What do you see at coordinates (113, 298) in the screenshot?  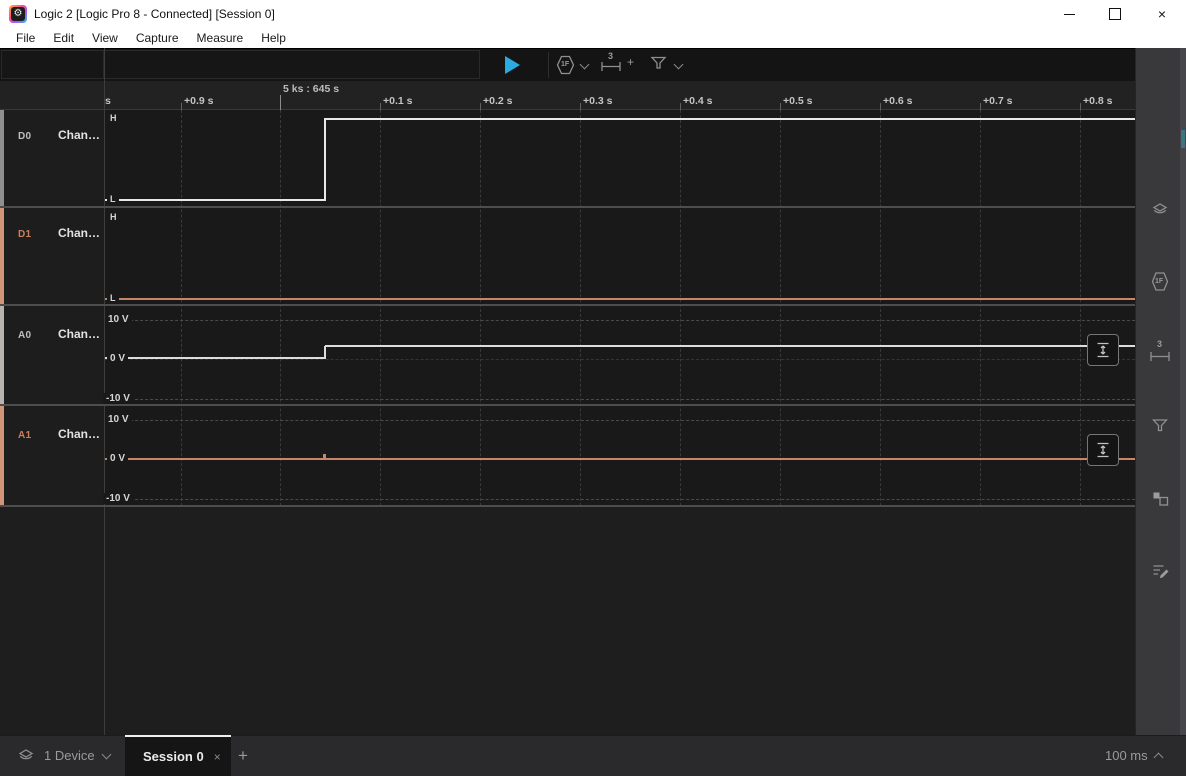 I see `low-marker: L` at bounding box center [113, 298].